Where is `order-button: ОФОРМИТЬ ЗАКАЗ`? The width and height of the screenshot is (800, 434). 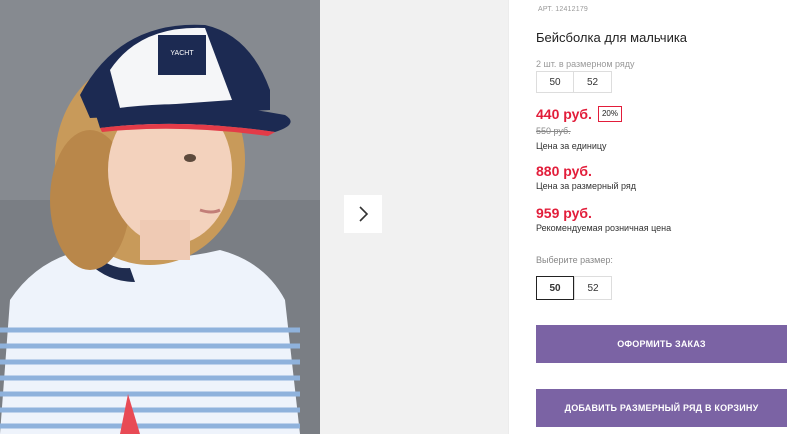
order-button: ОФОРМИТЬ ЗАКАЗ is located at coordinates (661, 344).